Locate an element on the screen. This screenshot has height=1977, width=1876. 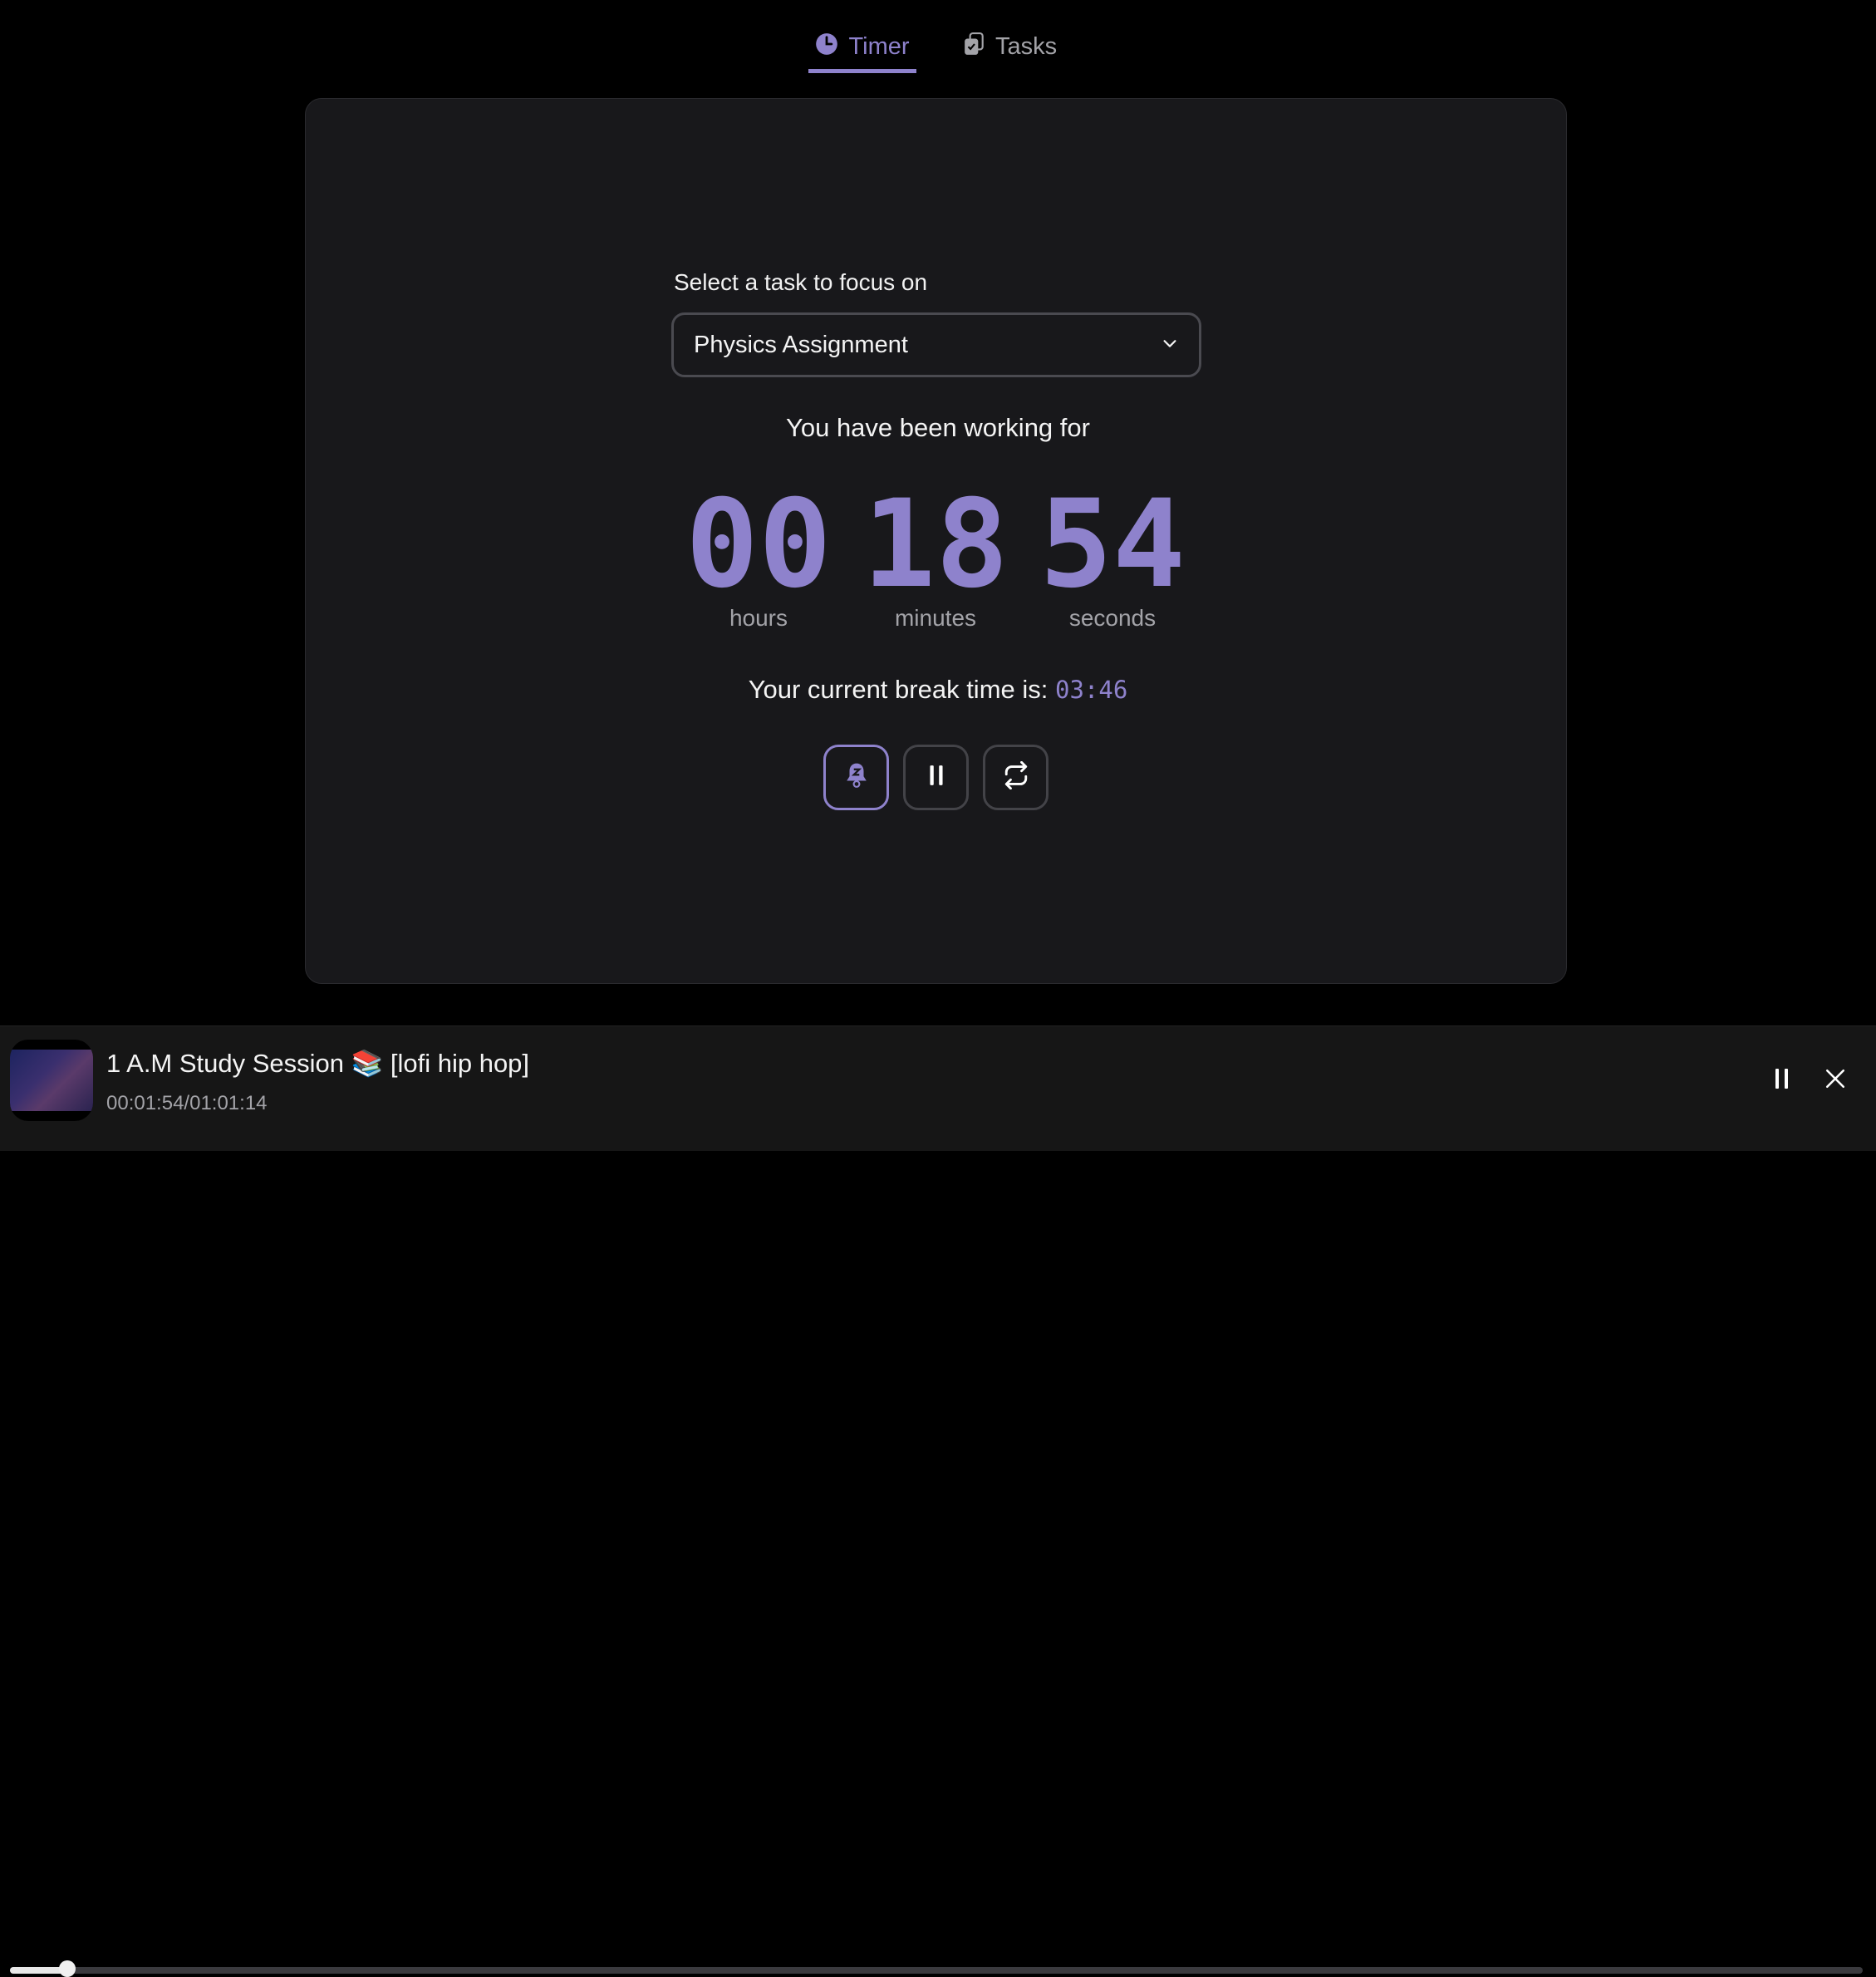
clipboard-check-icon is located at coordinates (974, 47).